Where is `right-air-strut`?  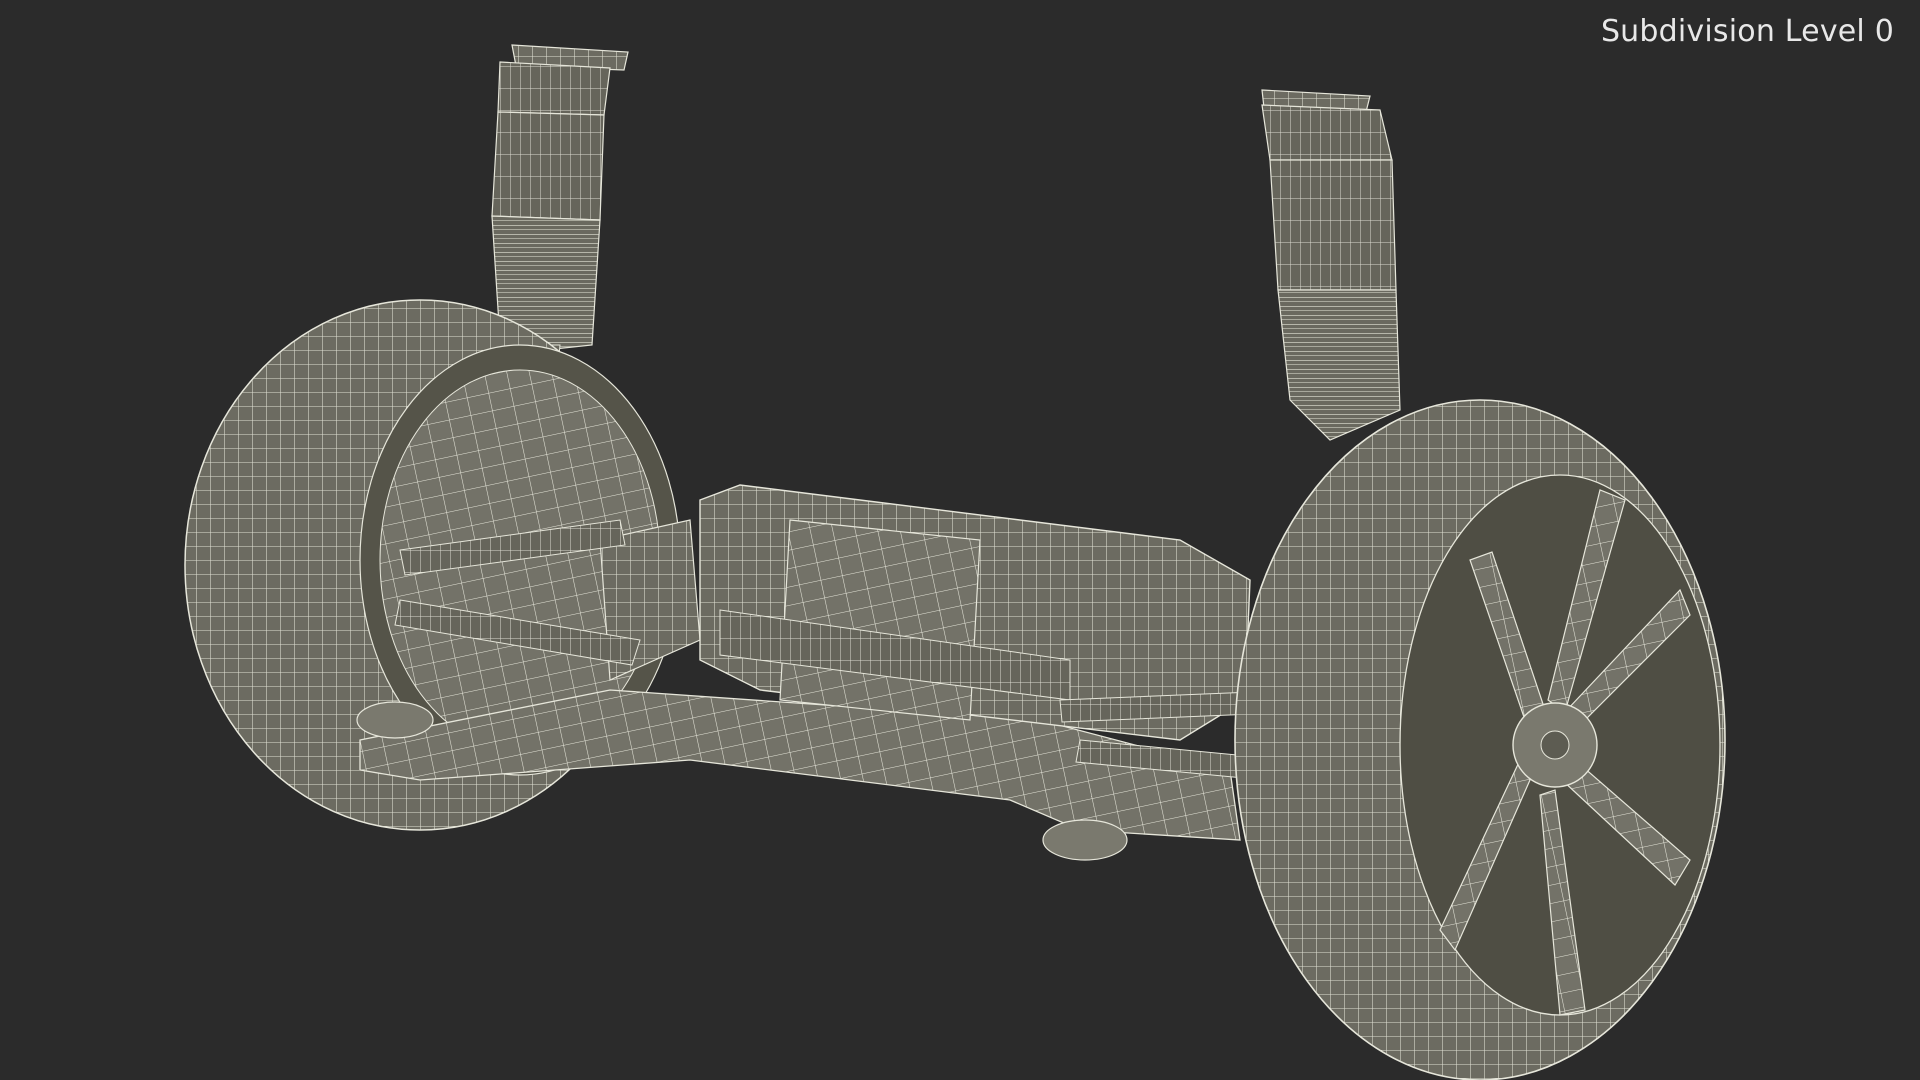
right-air-strut is located at coordinates (1331, 265).